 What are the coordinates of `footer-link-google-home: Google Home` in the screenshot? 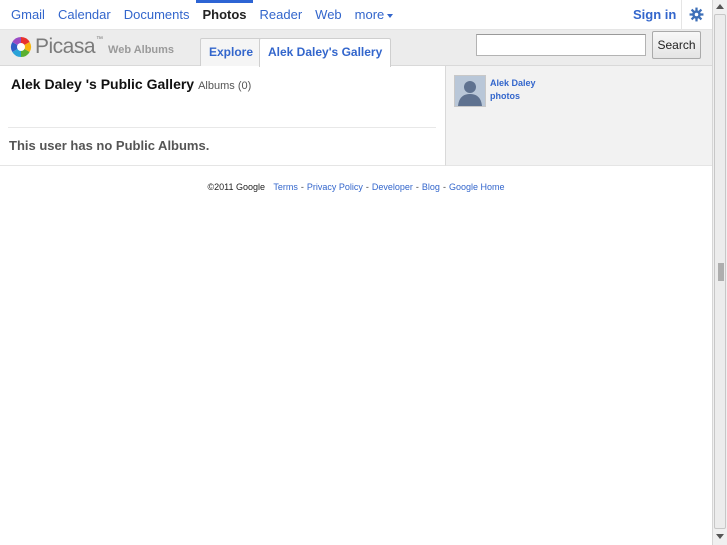 It's located at (477, 187).